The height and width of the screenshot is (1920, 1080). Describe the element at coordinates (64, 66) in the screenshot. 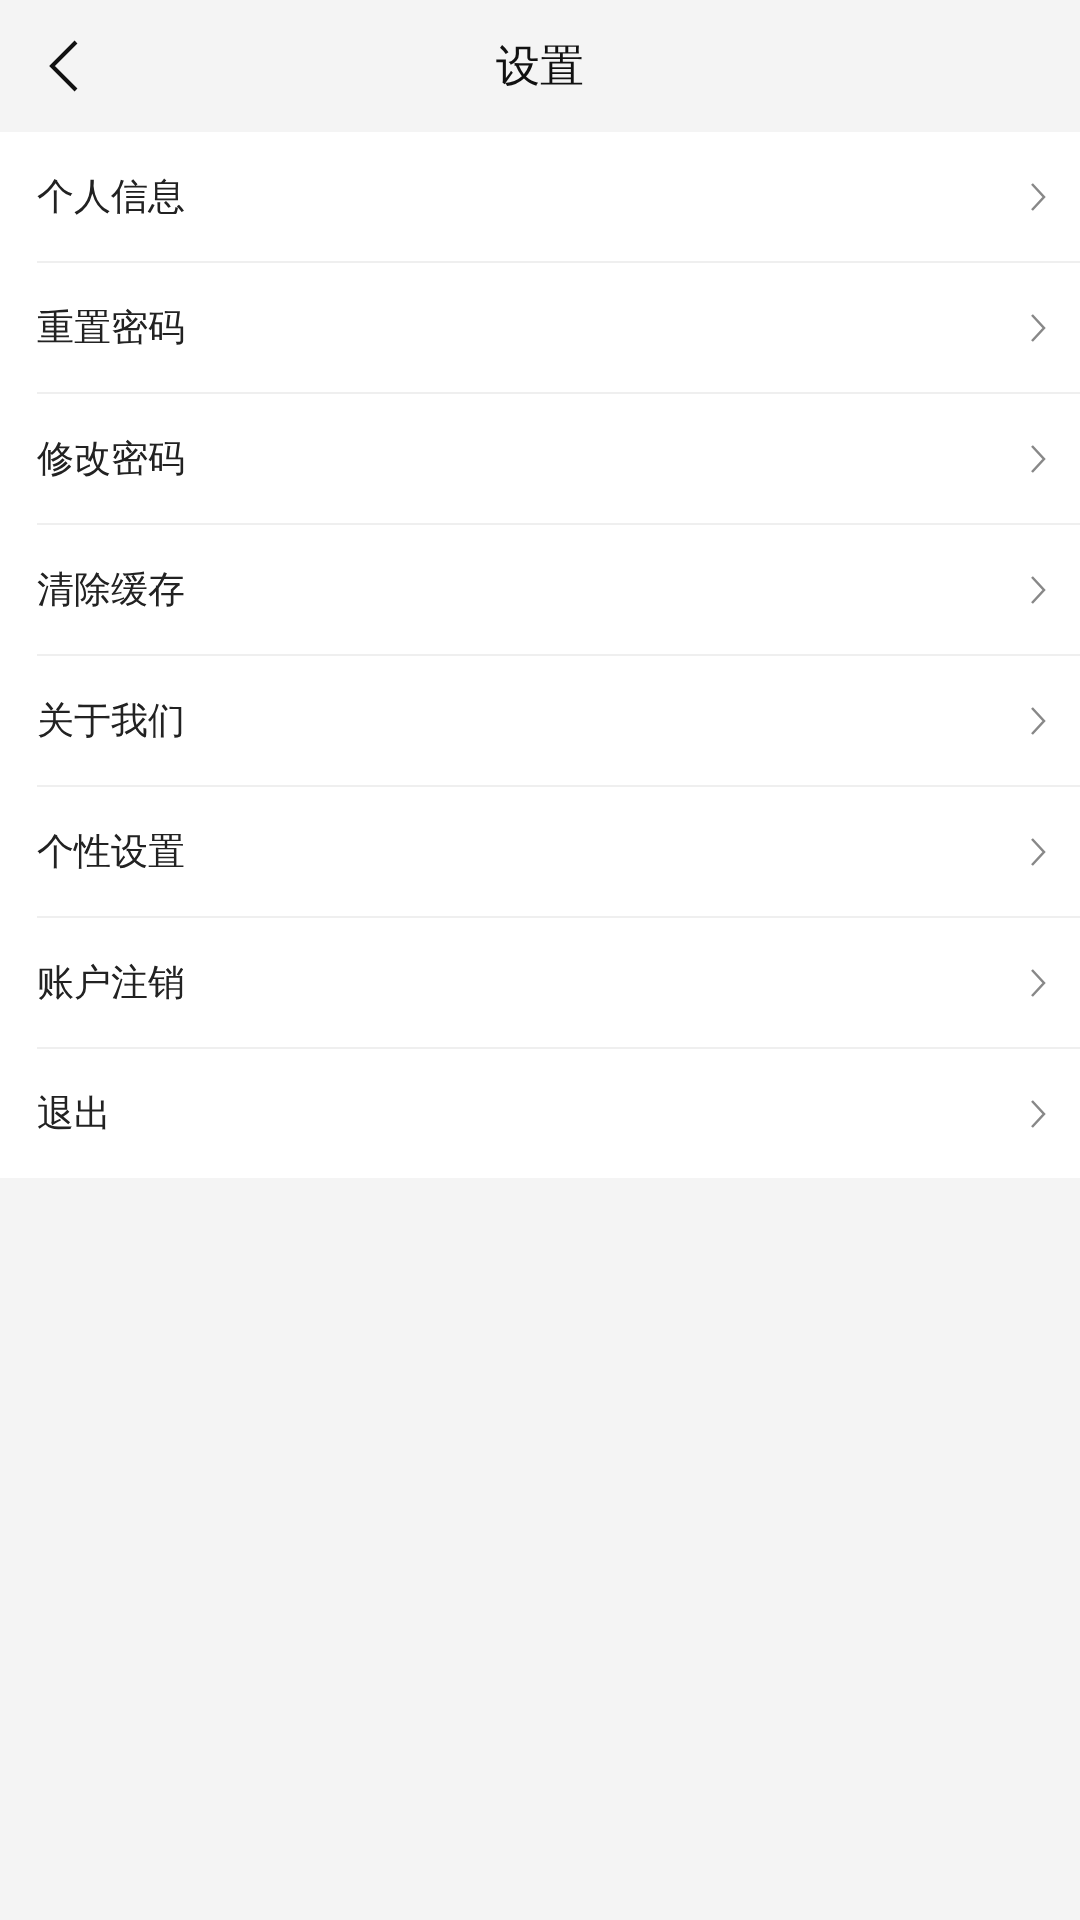

I see `back-button` at that location.